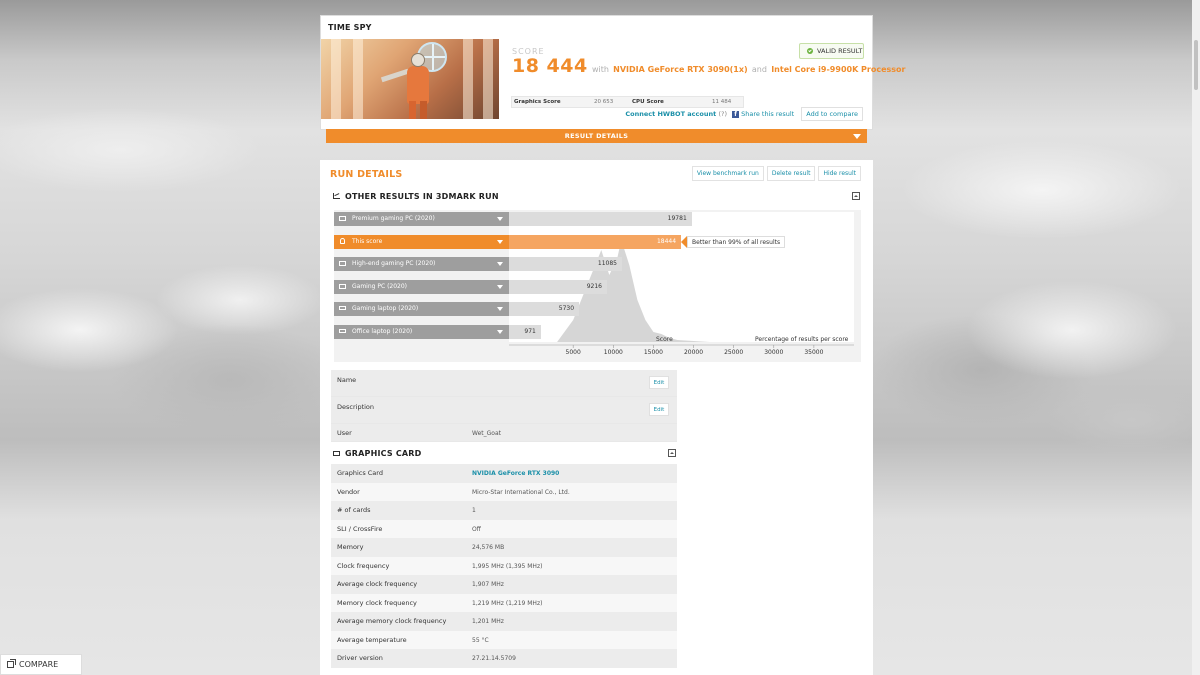  What do you see at coordinates (521, 492) in the screenshot?
I see `graphics-card-value: Micro-Star International Co., Ltd.` at bounding box center [521, 492].